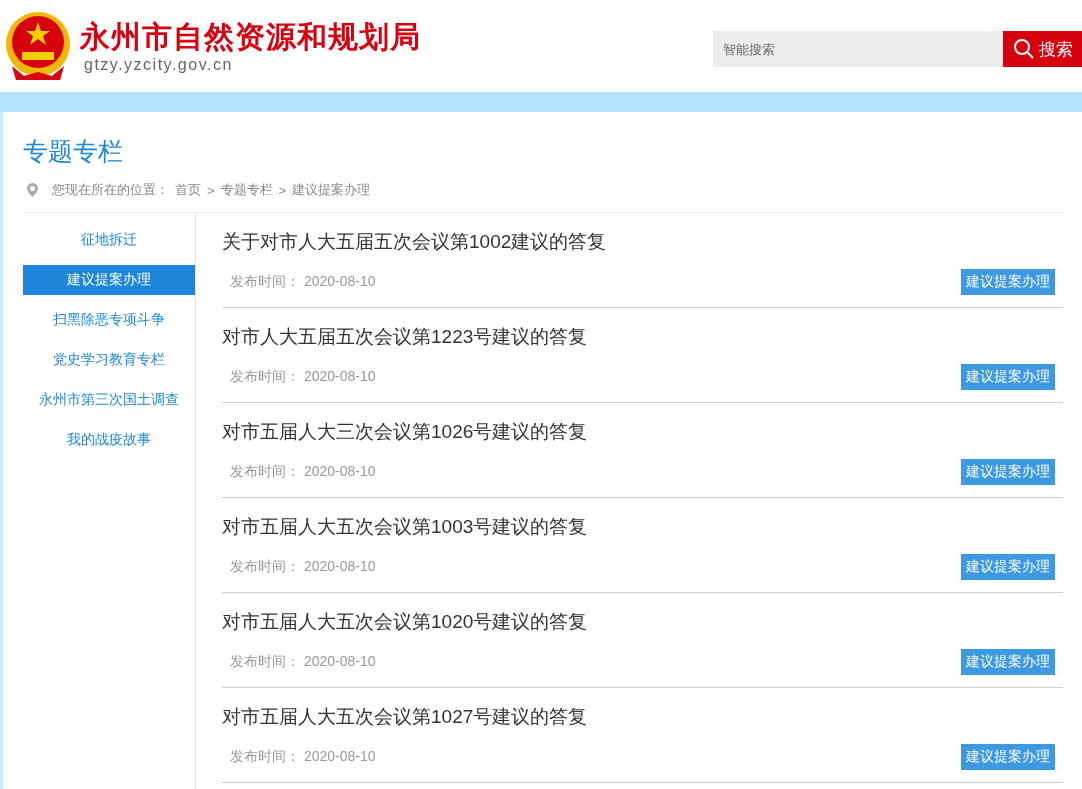 This screenshot has height=789, width=1082. Describe the element at coordinates (110, 190) in the screenshot. I see `breadcrumb-label: 您现在所在的位置：` at that location.